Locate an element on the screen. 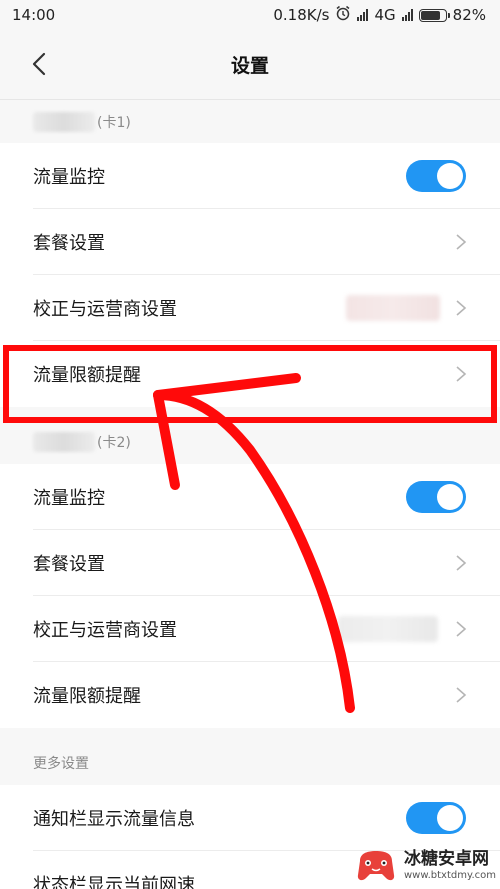 The image size is (500, 889). gamepad-logo-icon is located at coordinates (376, 866).